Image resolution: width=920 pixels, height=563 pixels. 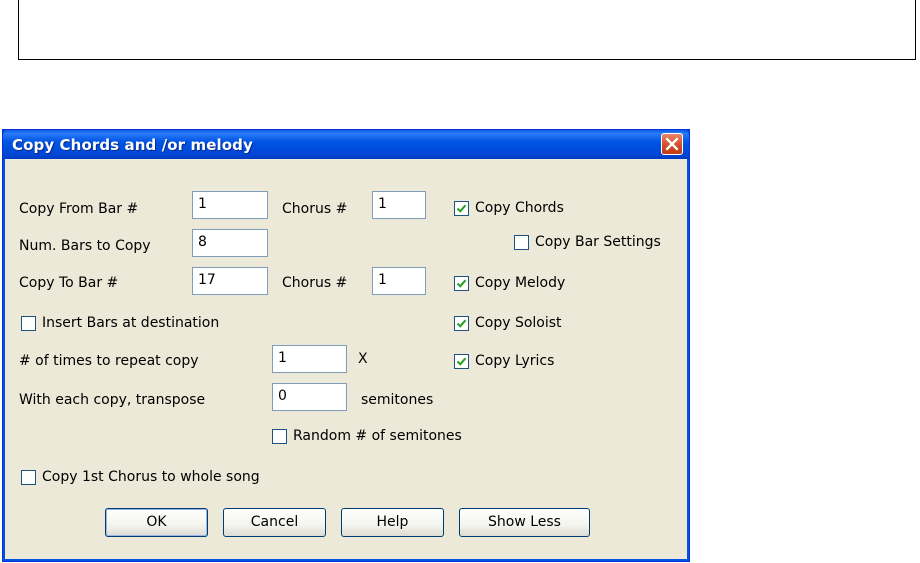 I want to click on show-less-button: Show Less, so click(x=524, y=522).